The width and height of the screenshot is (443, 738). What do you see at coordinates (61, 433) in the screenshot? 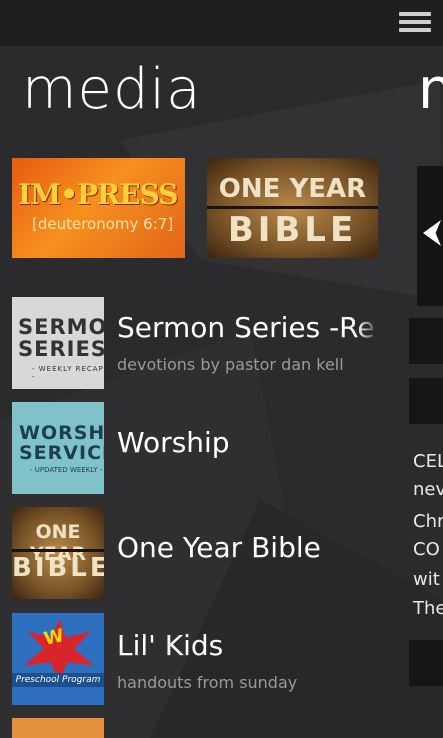
I see `thumb-text: WORSHIP` at bounding box center [61, 433].